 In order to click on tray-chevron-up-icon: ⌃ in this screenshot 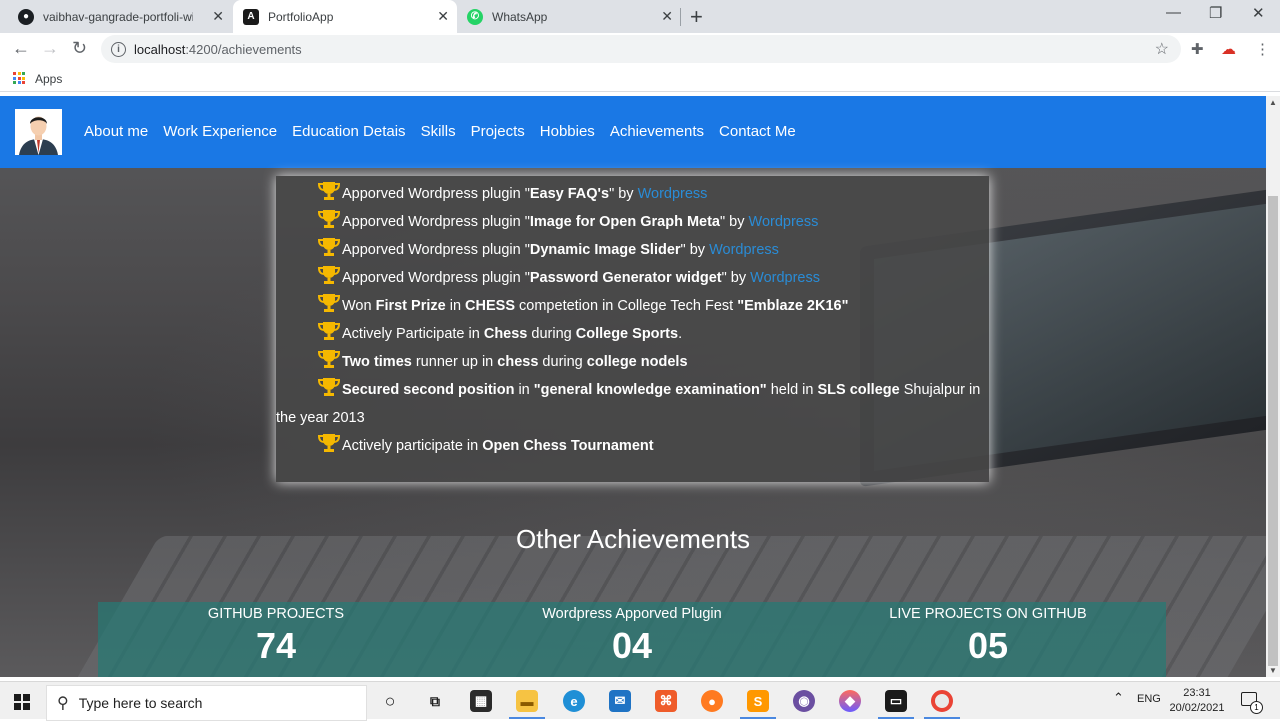, I will do `click(1118, 698)`.